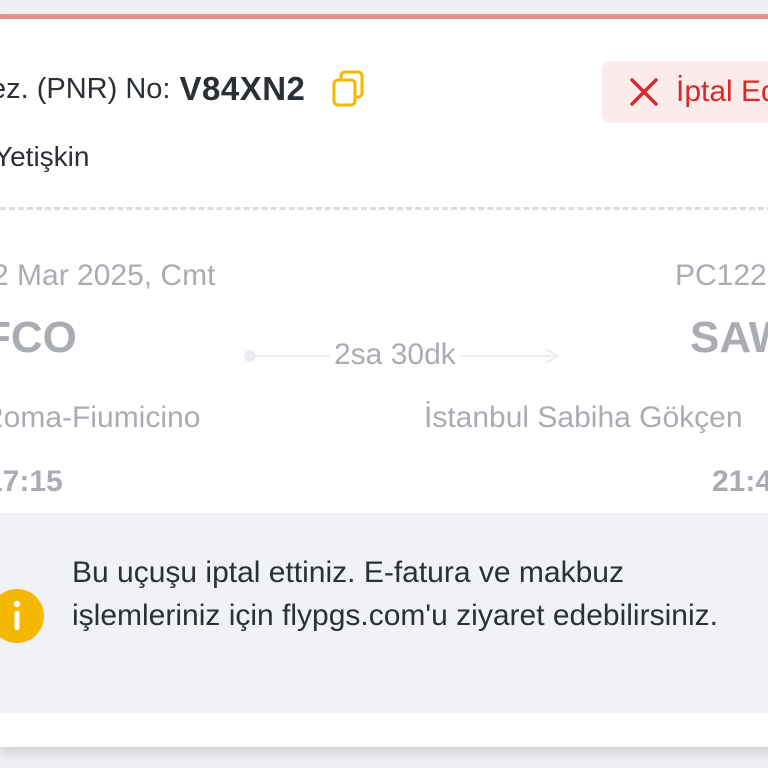 Image resolution: width=768 pixels, height=768 pixels. I want to click on pnr-label: ez. (PNR) No:, so click(85, 88).